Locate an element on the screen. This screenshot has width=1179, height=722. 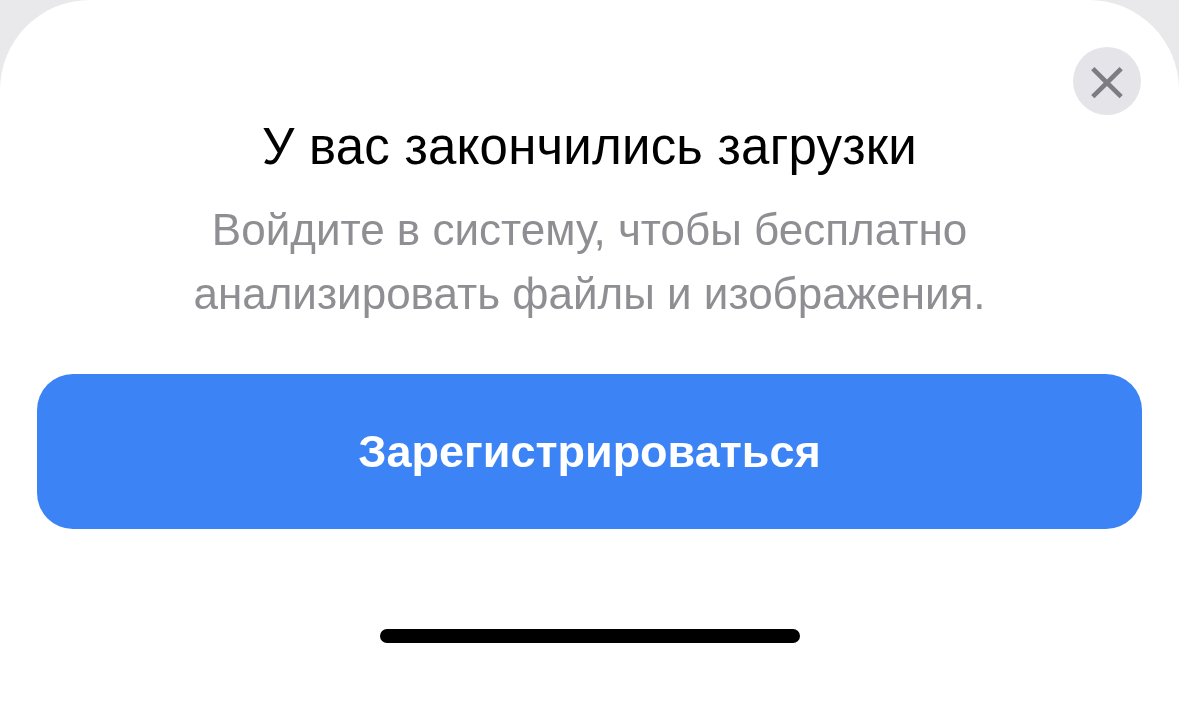
dialog-title: У вас закончились загрузки is located at coordinates (589, 146).